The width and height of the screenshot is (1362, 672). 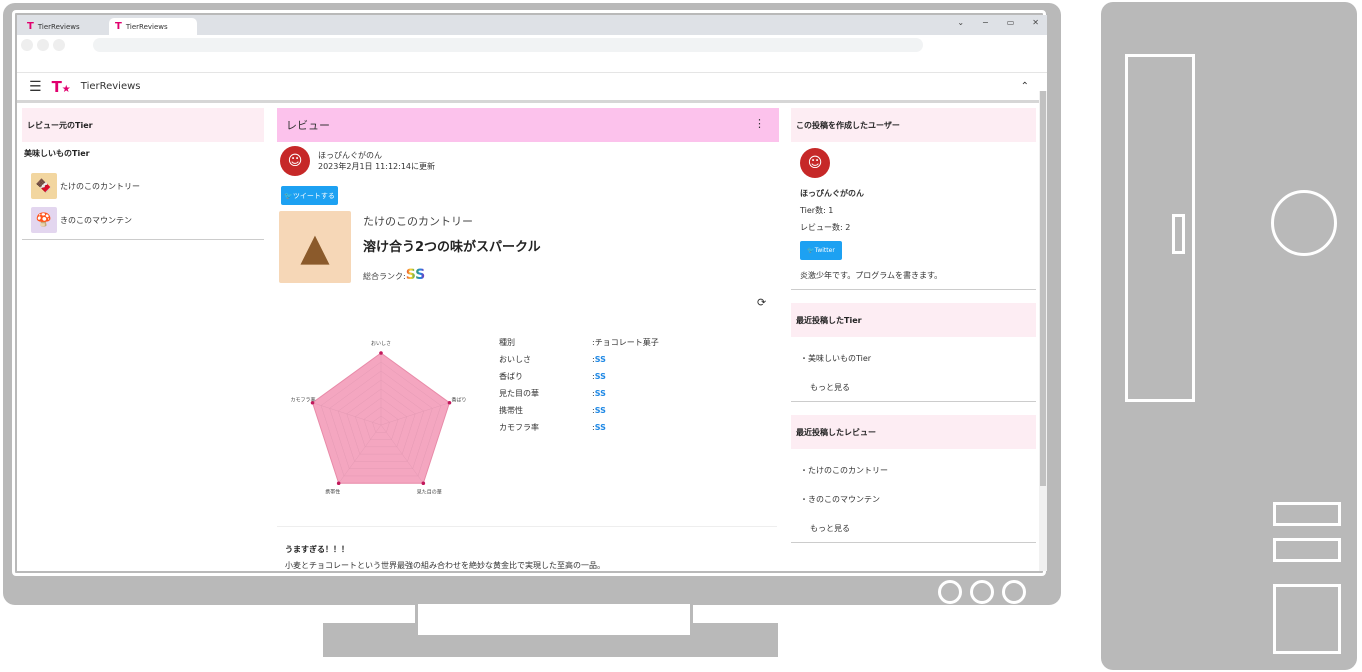 What do you see at coordinates (303, 400) in the screenshot?
I see `radar-label: カモフラ率` at bounding box center [303, 400].